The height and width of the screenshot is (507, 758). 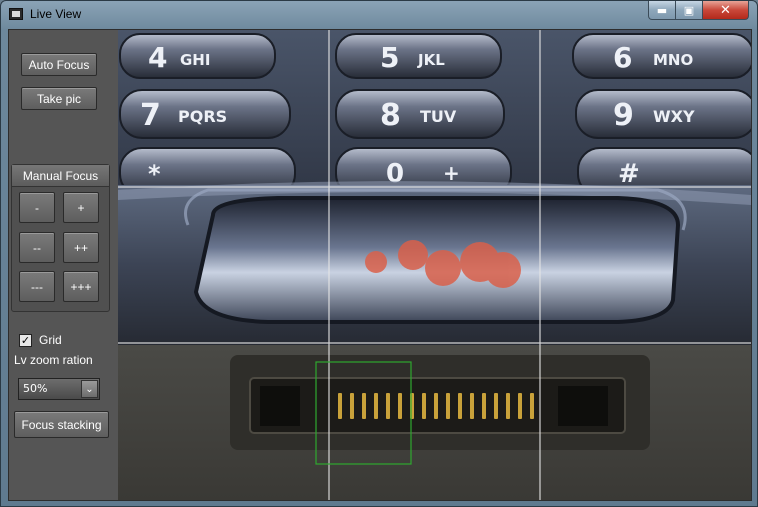 What do you see at coordinates (81, 247) in the screenshot?
I see `focus-plus-2-button: ++` at bounding box center [81, 247].